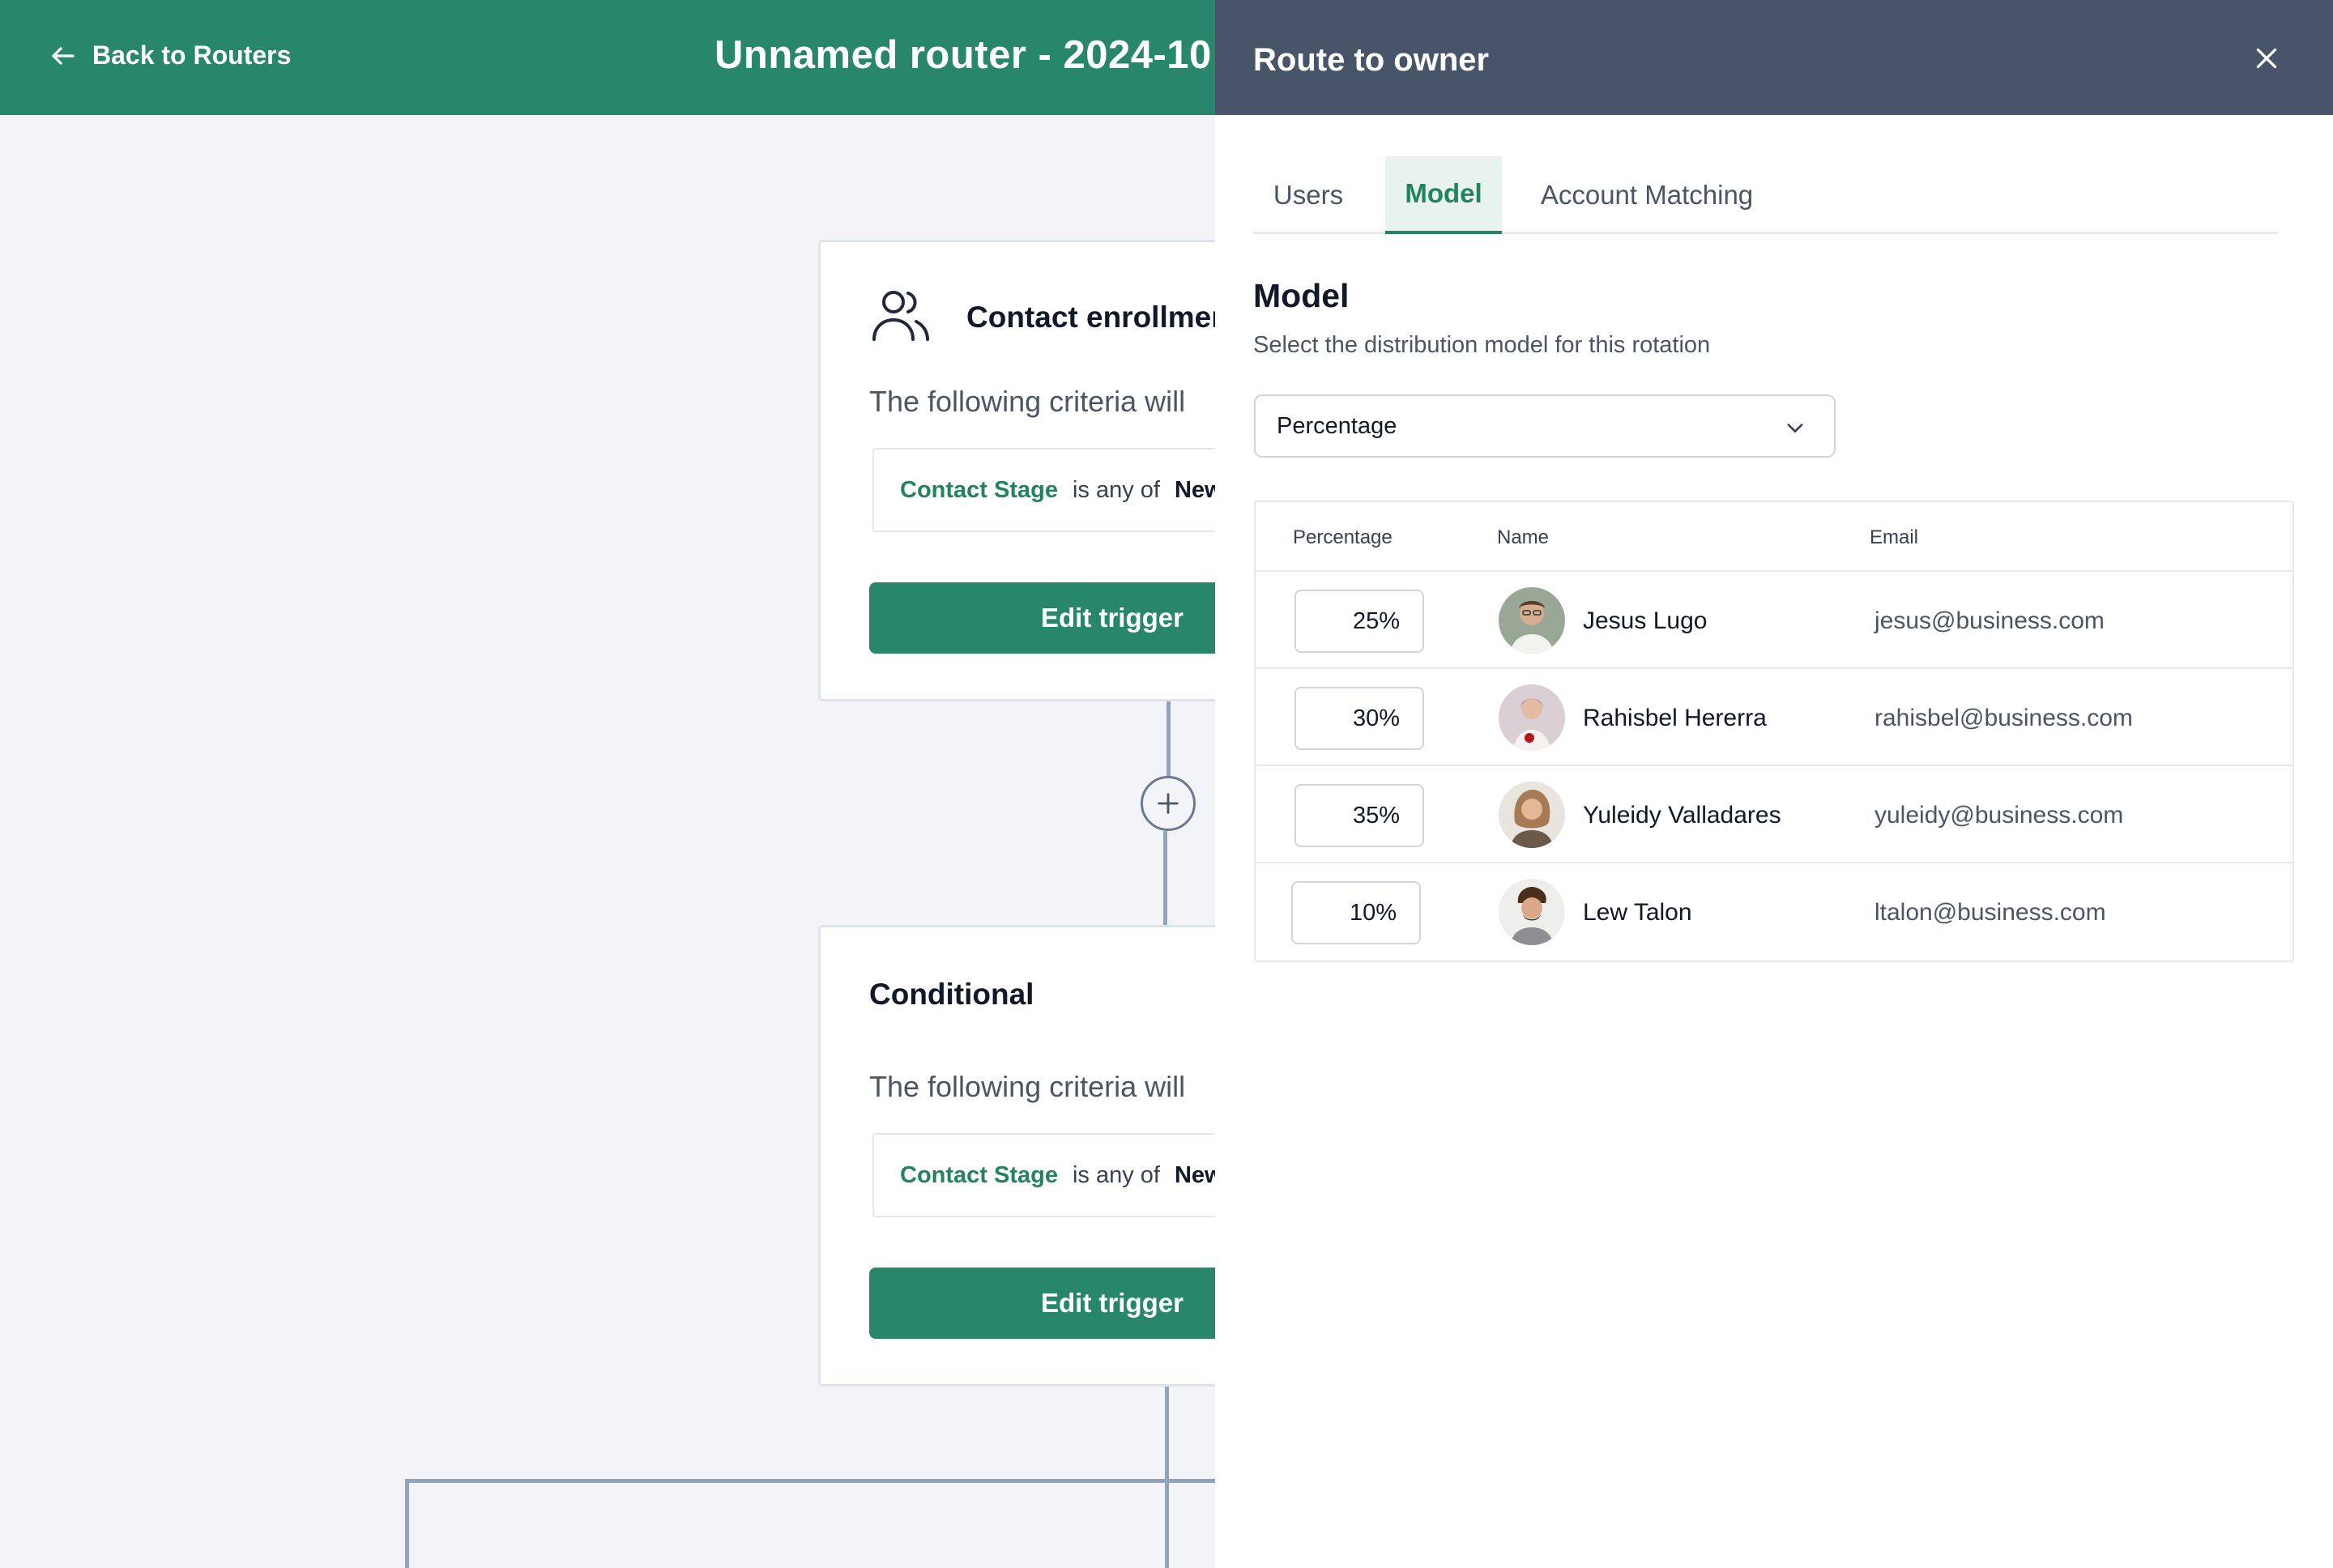 This screenshot has width=2333, height=1568. What do you see at coordinates (1443, 195) in the screenshot?
I see `tab-model: Model` at bounding box center [1443, 195].